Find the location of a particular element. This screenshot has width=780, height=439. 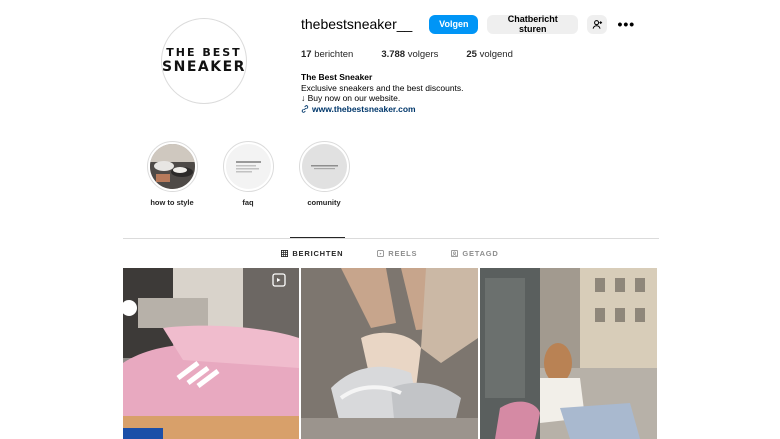

bio-link-text: www.thebestsneaker.com is located at coordinates (364, 108).